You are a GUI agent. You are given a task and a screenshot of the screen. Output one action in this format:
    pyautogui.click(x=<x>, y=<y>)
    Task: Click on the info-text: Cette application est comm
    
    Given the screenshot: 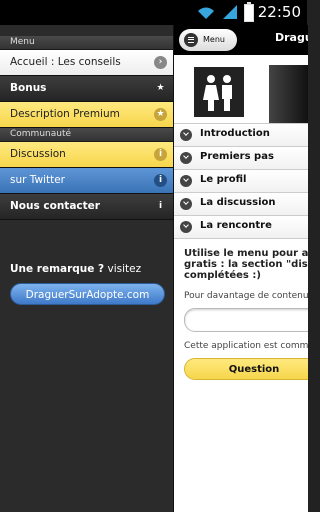 What is the action you would take?
    pyautogui.click(x=246, y=346)
    